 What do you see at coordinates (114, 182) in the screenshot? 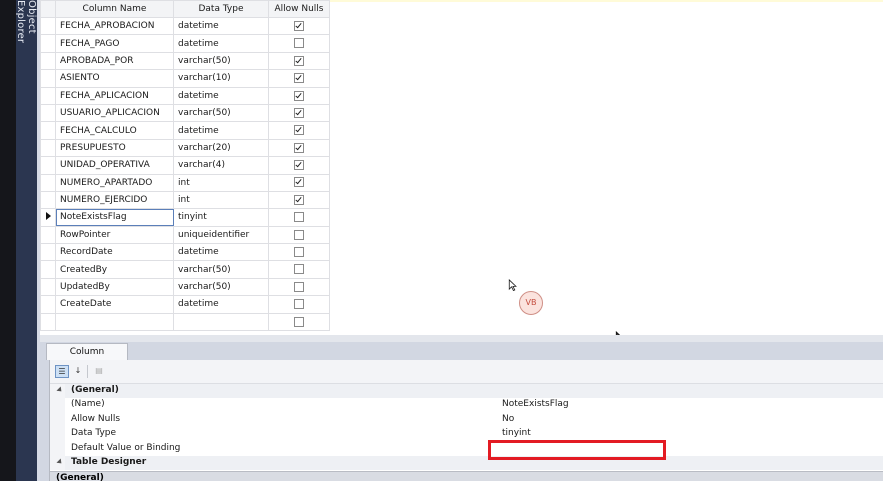
I see `column-name-cell: NUMERO_APARTADO` at bounding box center [114, 182].